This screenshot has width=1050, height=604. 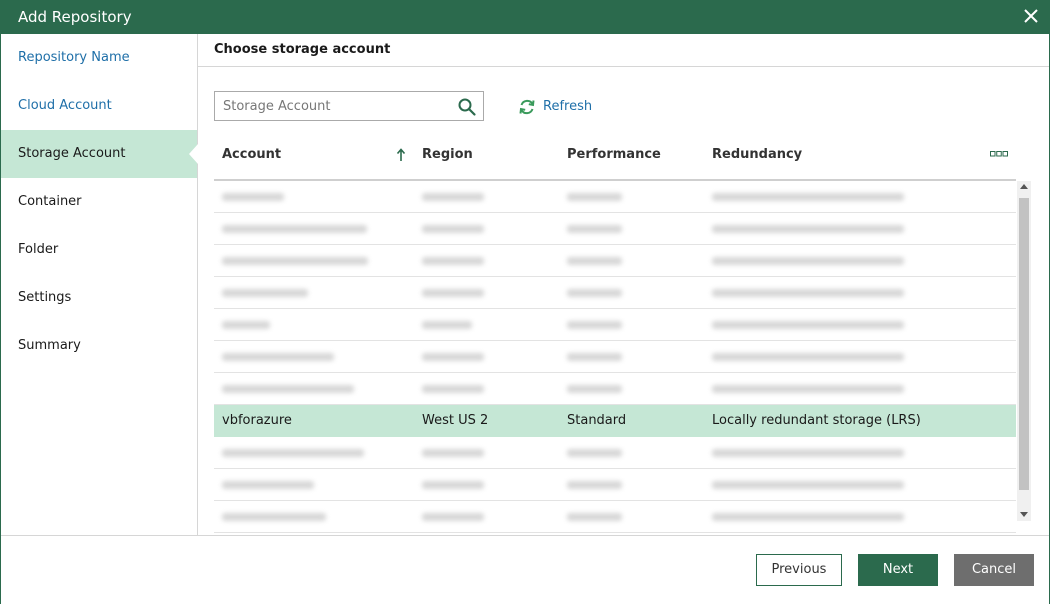 I want to click on next-button: Next, so click(x=898, y=570).